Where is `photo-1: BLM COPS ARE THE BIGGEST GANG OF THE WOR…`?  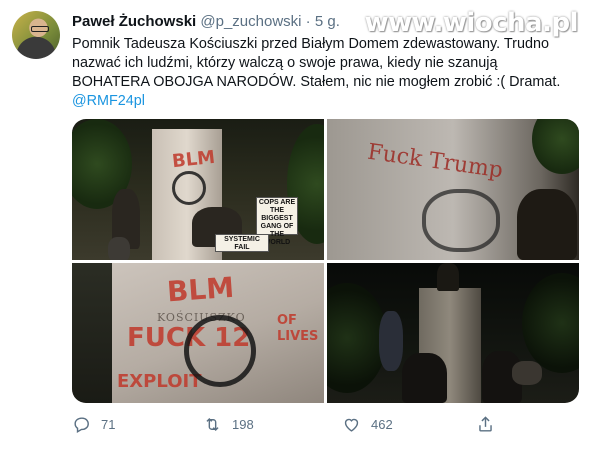 photo-1: BLM COPS ARE THE BIGGEST GANG OF THE WOR… is located at coordinates (198, 189).